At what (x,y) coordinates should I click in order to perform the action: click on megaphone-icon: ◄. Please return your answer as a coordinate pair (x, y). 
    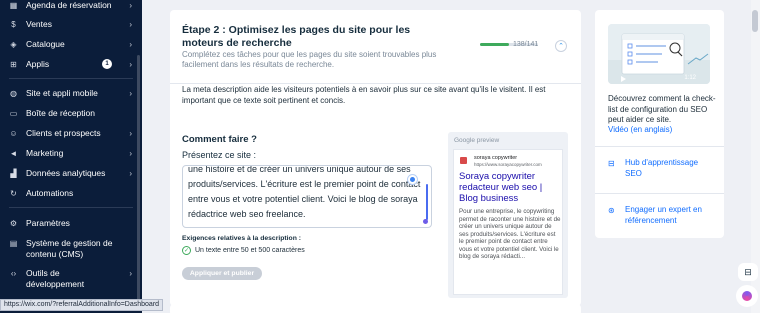
    Looking at the image, I should click on (13, 153).